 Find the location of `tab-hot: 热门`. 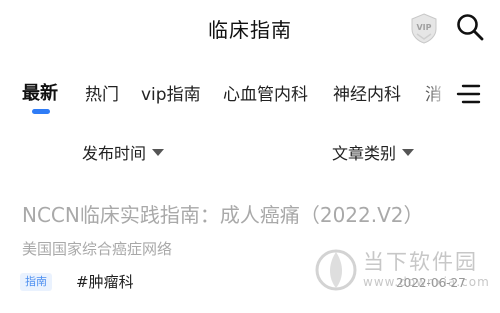

tab-hot: 热门 is located at coordinates (102, 92).